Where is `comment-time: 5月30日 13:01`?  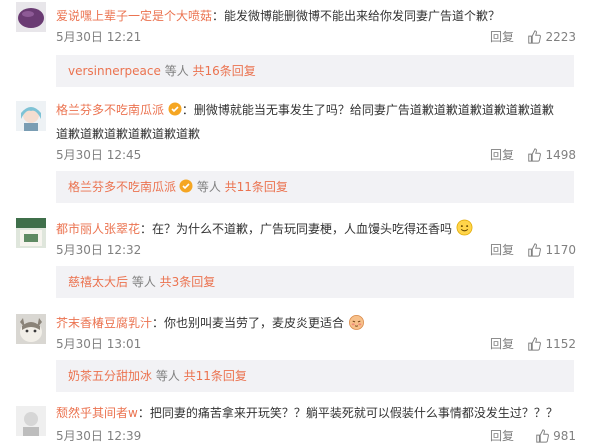 comment-time: 5月30日 13:01 is located at coordinates (99, 344).